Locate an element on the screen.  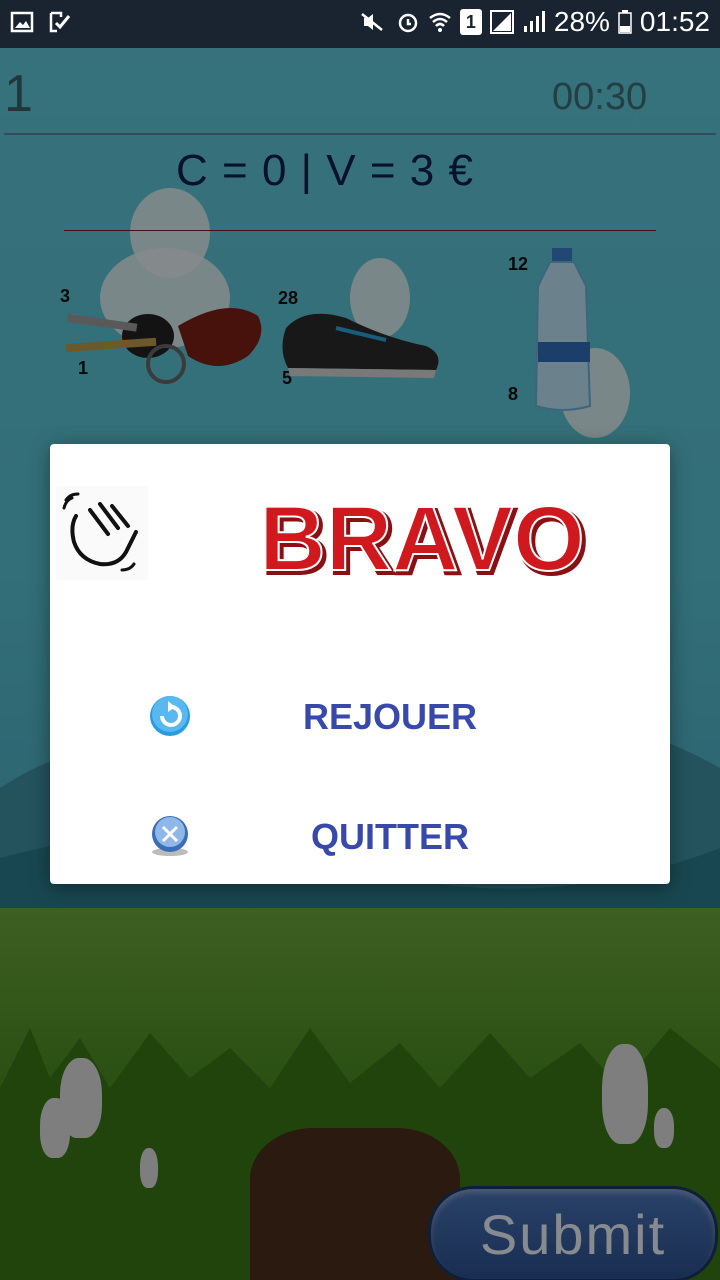
bravo-title: BRAVO BRAVO is located at coordinates (423, 538).